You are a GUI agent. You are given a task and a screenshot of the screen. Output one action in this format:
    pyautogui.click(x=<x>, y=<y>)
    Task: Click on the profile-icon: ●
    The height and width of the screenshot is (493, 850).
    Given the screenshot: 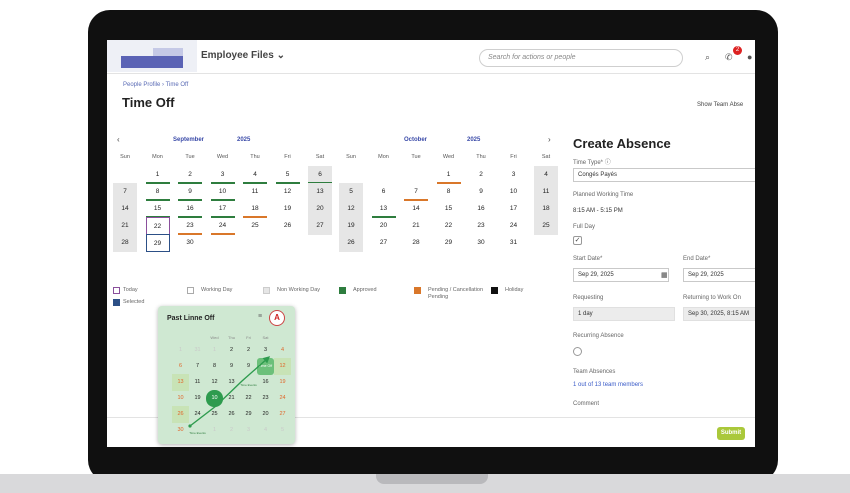 What is the action you would take?
    pyautogui.click(x=749, y=57)
    